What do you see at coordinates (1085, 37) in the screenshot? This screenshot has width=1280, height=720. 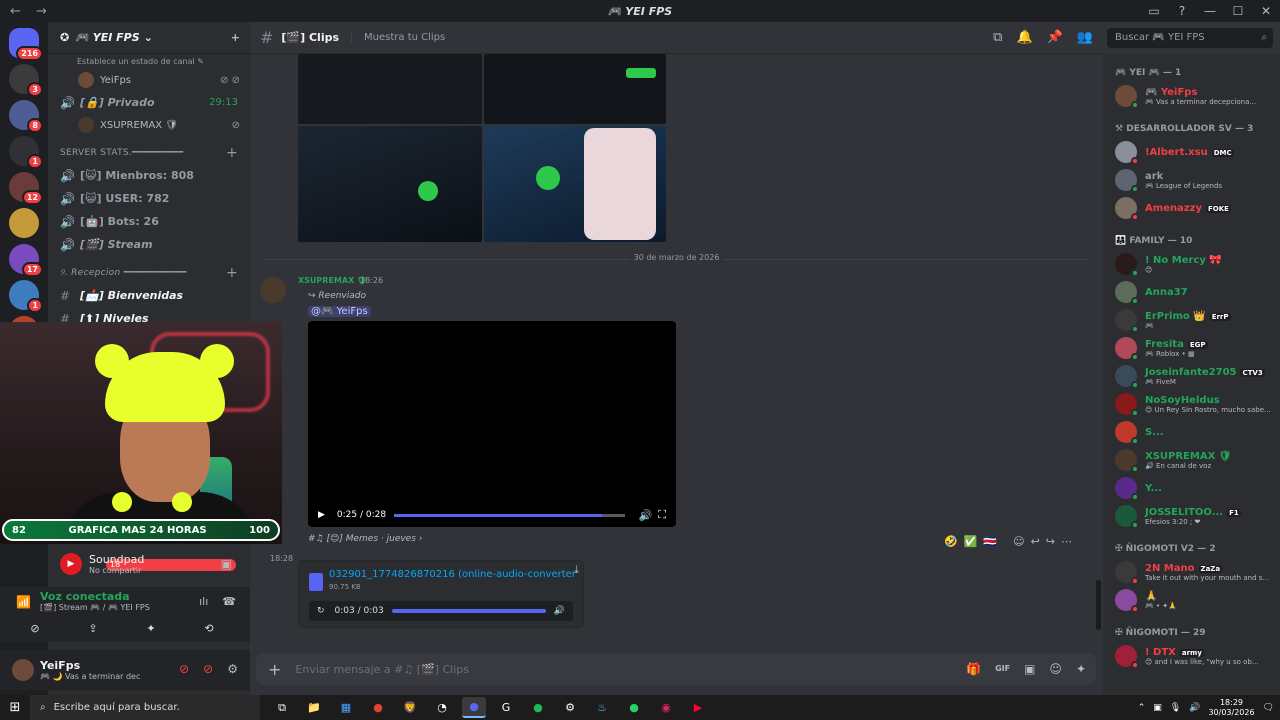 I see `member-list-icon: 👥` at bounding box center [1085, 37].